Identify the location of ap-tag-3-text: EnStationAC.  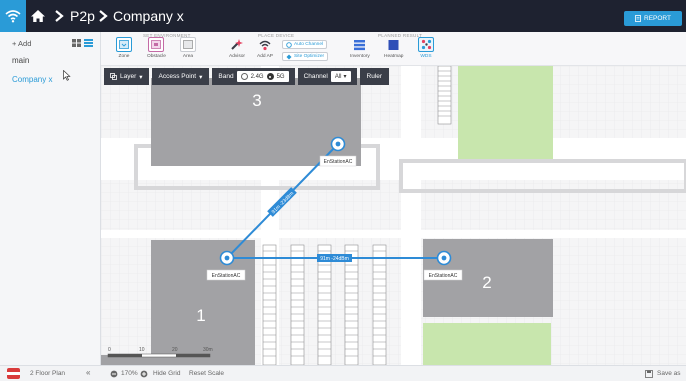
(443, 276).